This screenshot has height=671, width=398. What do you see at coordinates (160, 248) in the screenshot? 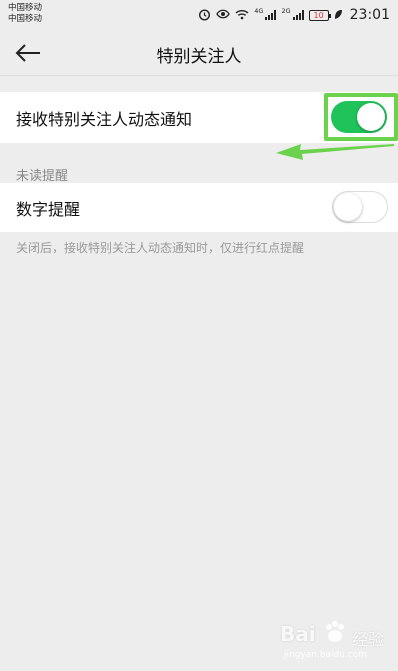
I see `hint-text: 关闭后，接收特别关注人动态通知时，仅进行红点提醒` at bounding box center [160, 248].